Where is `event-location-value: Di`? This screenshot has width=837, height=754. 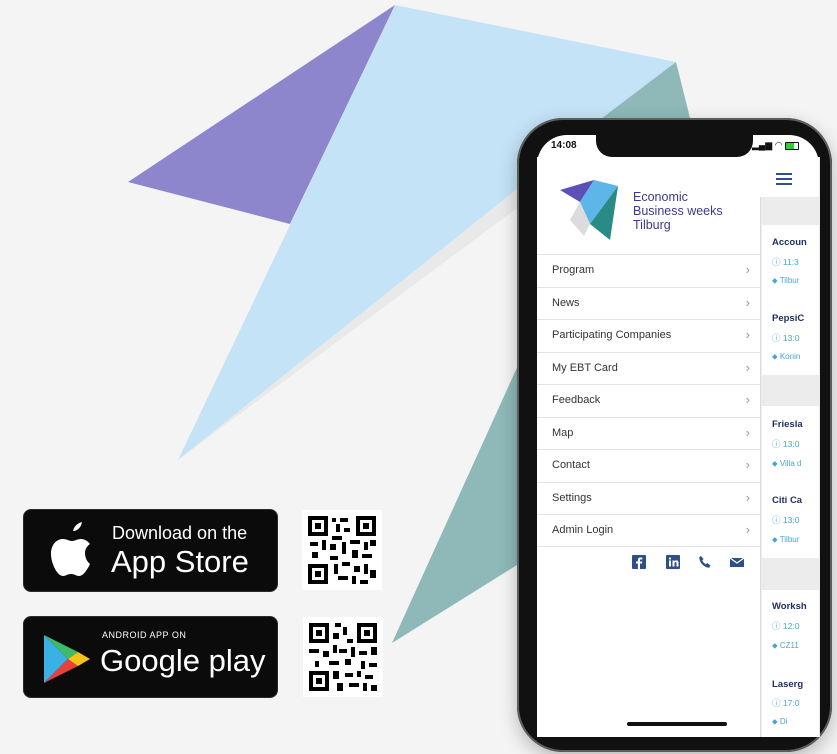 event-location-value: Di is located at coordinates (783, 721).